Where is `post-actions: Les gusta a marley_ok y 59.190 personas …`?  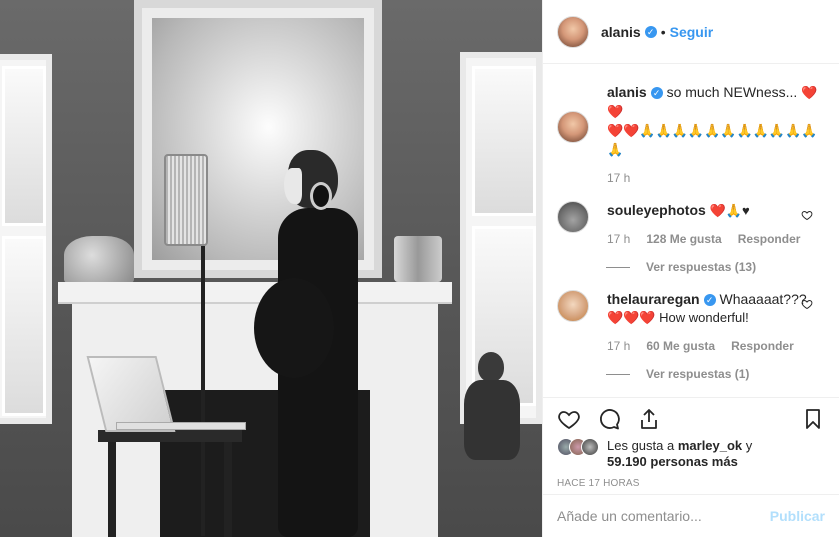 post-actions: Les gusta a marley_ok y 59.190 personas … is located at coordinates (691, 443).